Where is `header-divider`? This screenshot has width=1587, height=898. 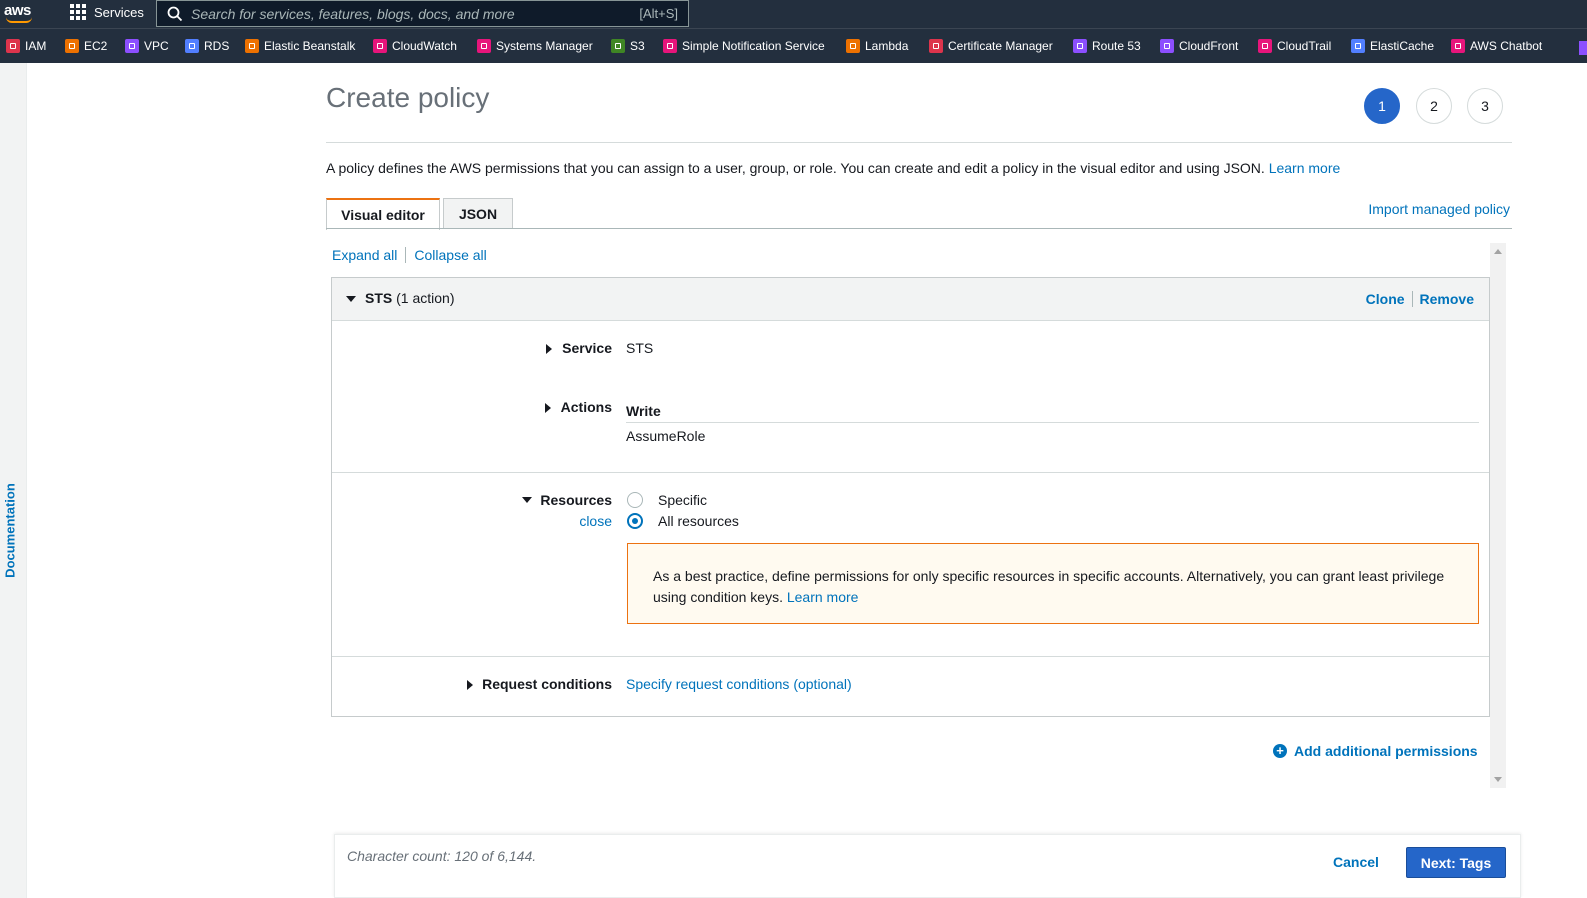
header-divider is located at coordinates (919, 142).